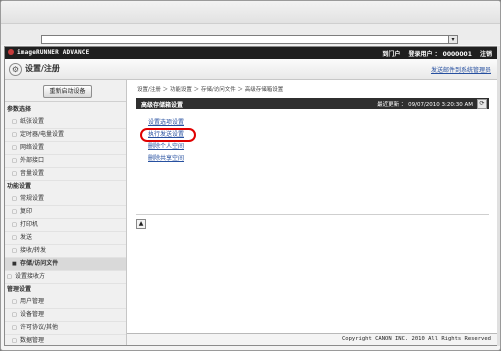  What do you see at coordinates (42, 68) in the screenshot?
I see `page-title: 设置/注册` at bounding box center [42, 68].